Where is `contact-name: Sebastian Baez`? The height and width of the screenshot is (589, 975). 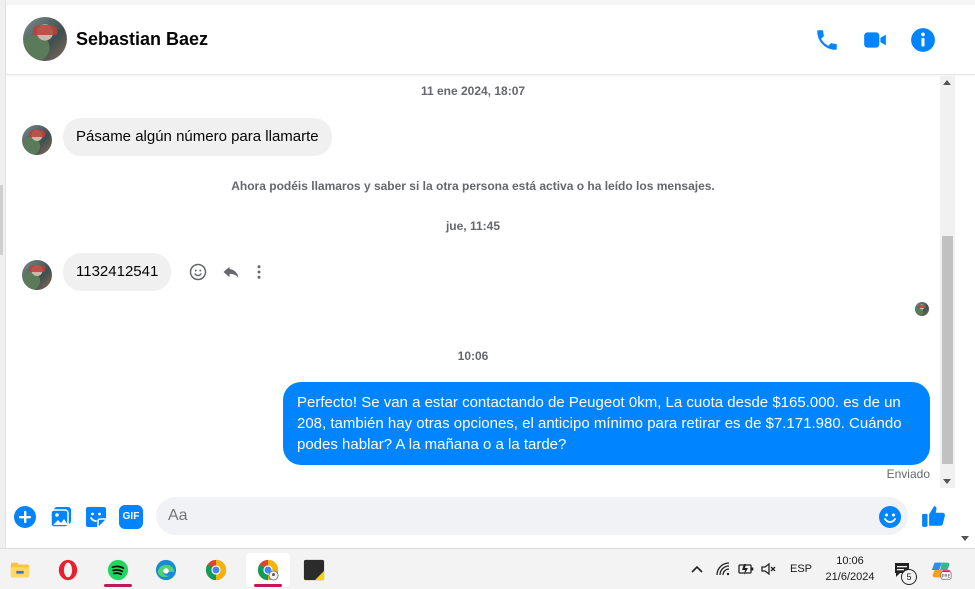 contact-name: Sebastian Baez is located at coordinates (142, 39).